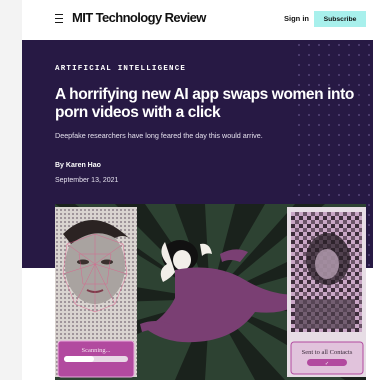 The width and height of the screenshot is (373, 380). Describe the element at coordinates (326, 292) in the screenshot. I see `right-phone-illustration: Sent to all Contacts ✓` at that location.